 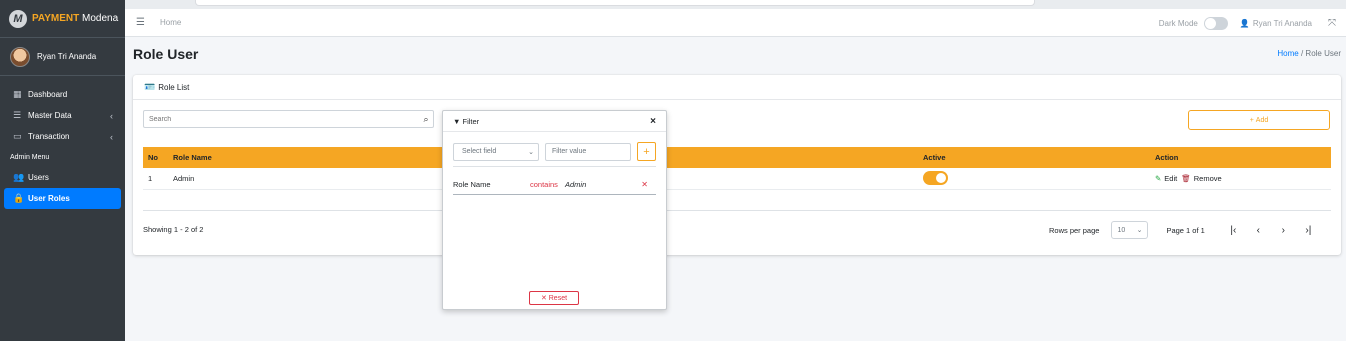 What do you see at coordinates (1262, 120) in the screenshot?
I see `add-label: Add` at bounding box center [1262, 120].